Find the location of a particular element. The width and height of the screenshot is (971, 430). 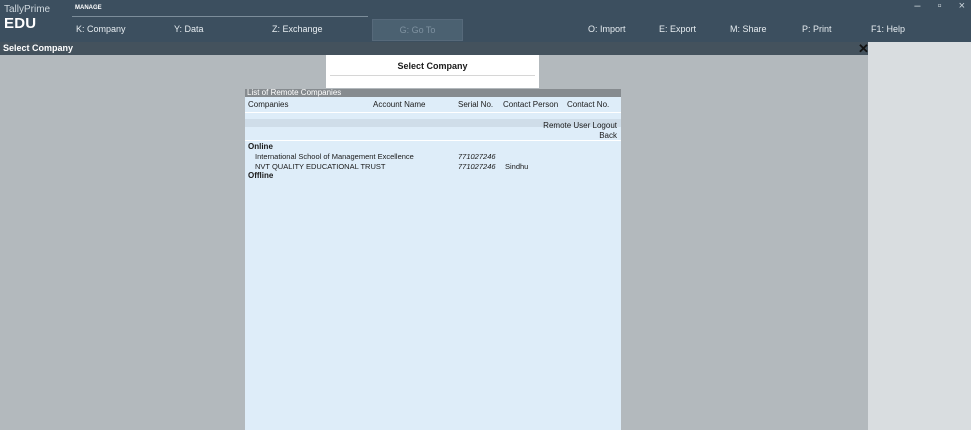

list-header-title: List of Remote Companies is located at coordinates (294, 92).